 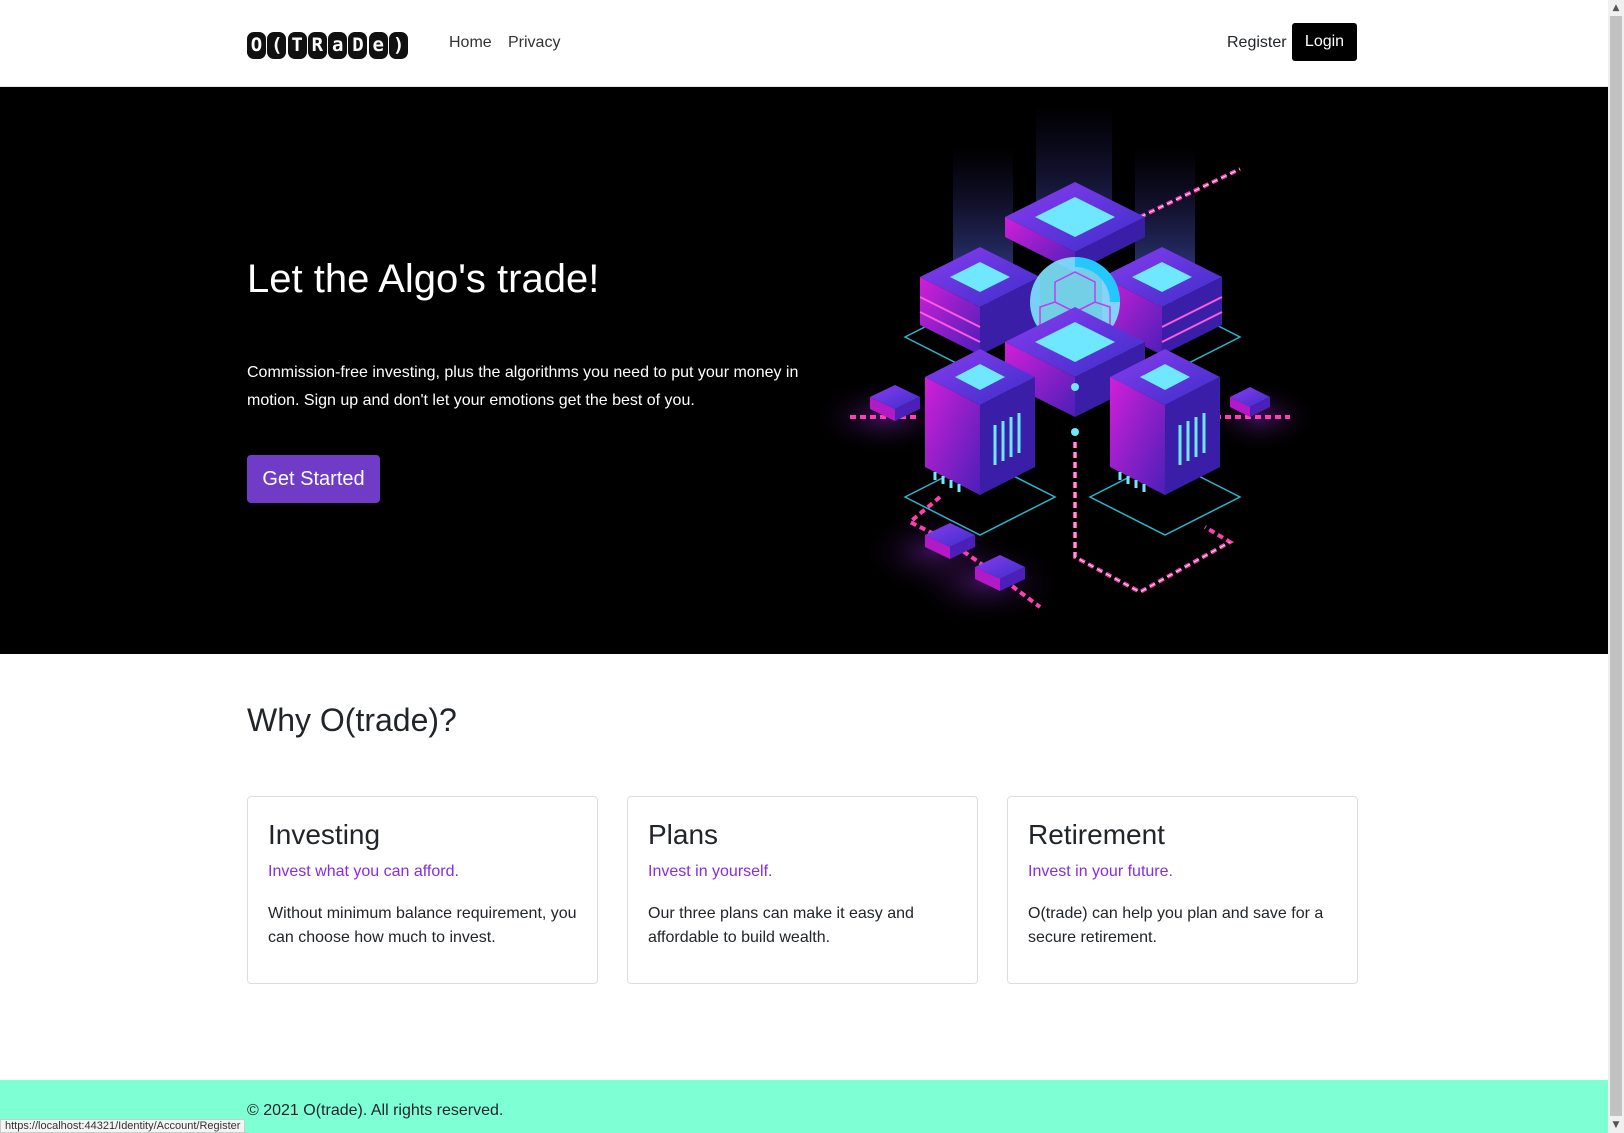 What do you see at coordinates (297, 45) in the screenshot?
I see `logo-char: T` at bounding box center [297, 45].